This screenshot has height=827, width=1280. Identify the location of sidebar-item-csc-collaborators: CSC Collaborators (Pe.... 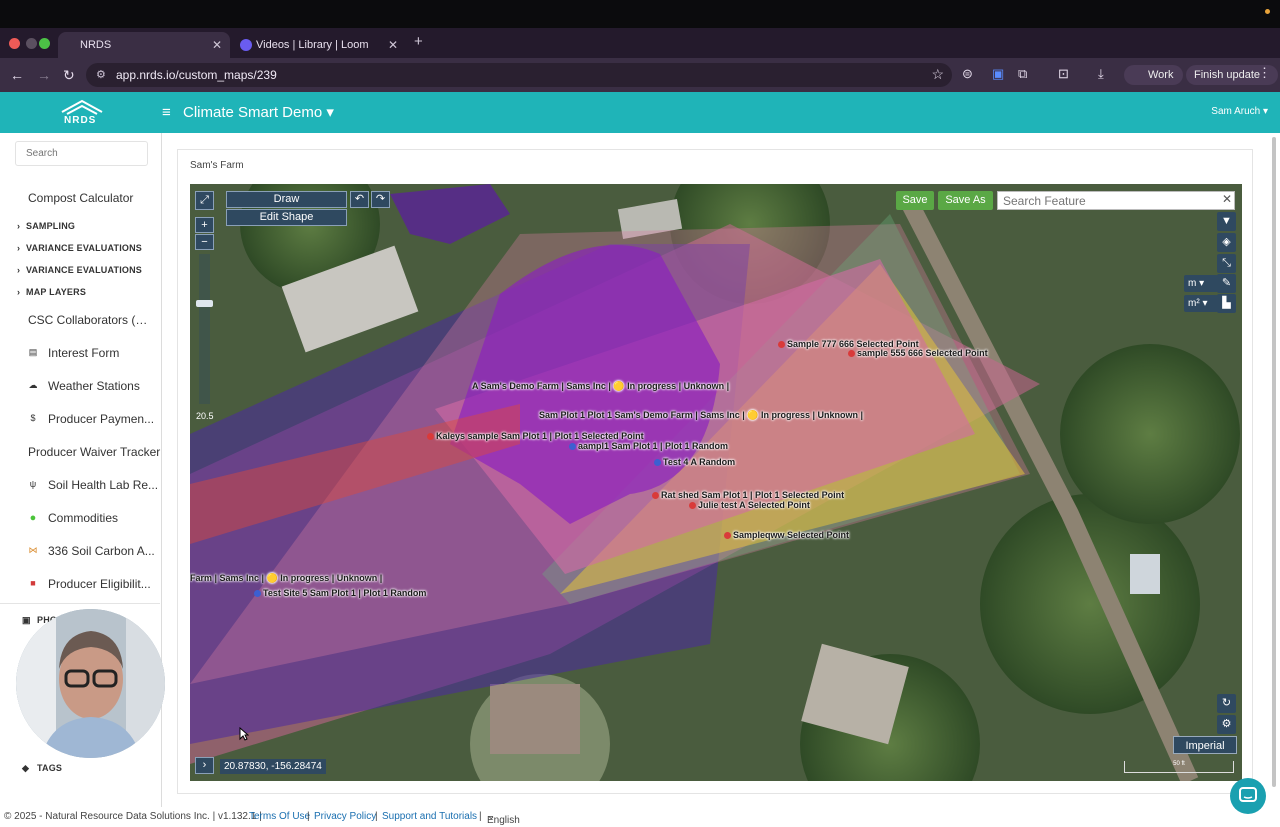
(90, 320).